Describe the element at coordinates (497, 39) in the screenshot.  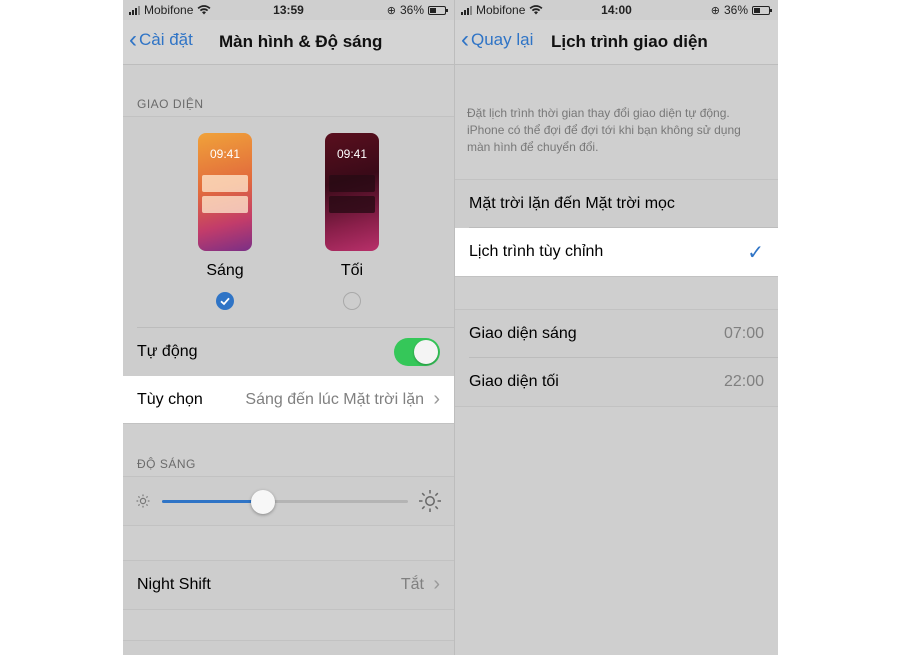
I see `back-button: ‹ Quay lại` at that location.